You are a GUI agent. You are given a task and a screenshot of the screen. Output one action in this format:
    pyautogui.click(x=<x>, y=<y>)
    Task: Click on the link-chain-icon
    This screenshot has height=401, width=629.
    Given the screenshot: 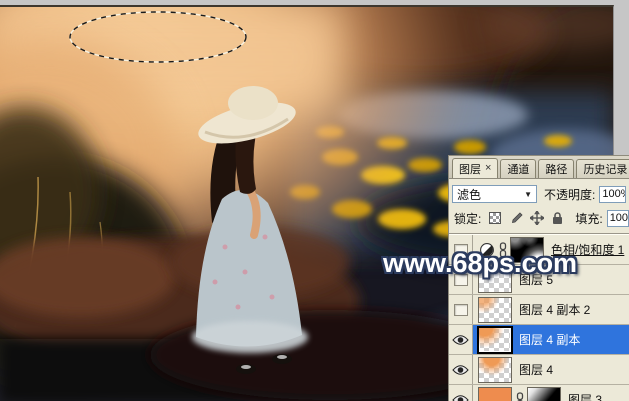 What is the action you would take?
    pyautogui.click(x=519, y=396)
    